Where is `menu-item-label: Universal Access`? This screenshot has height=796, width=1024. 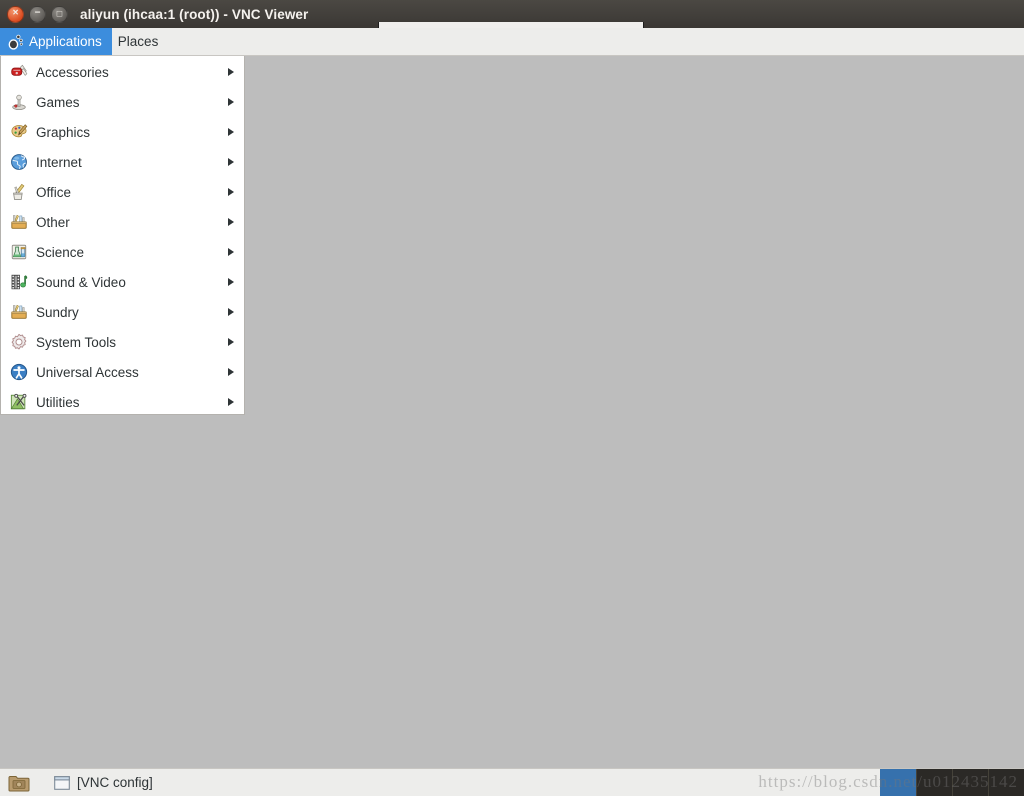 menu-item-label: Universal Access is located at coordinates (87, 372).